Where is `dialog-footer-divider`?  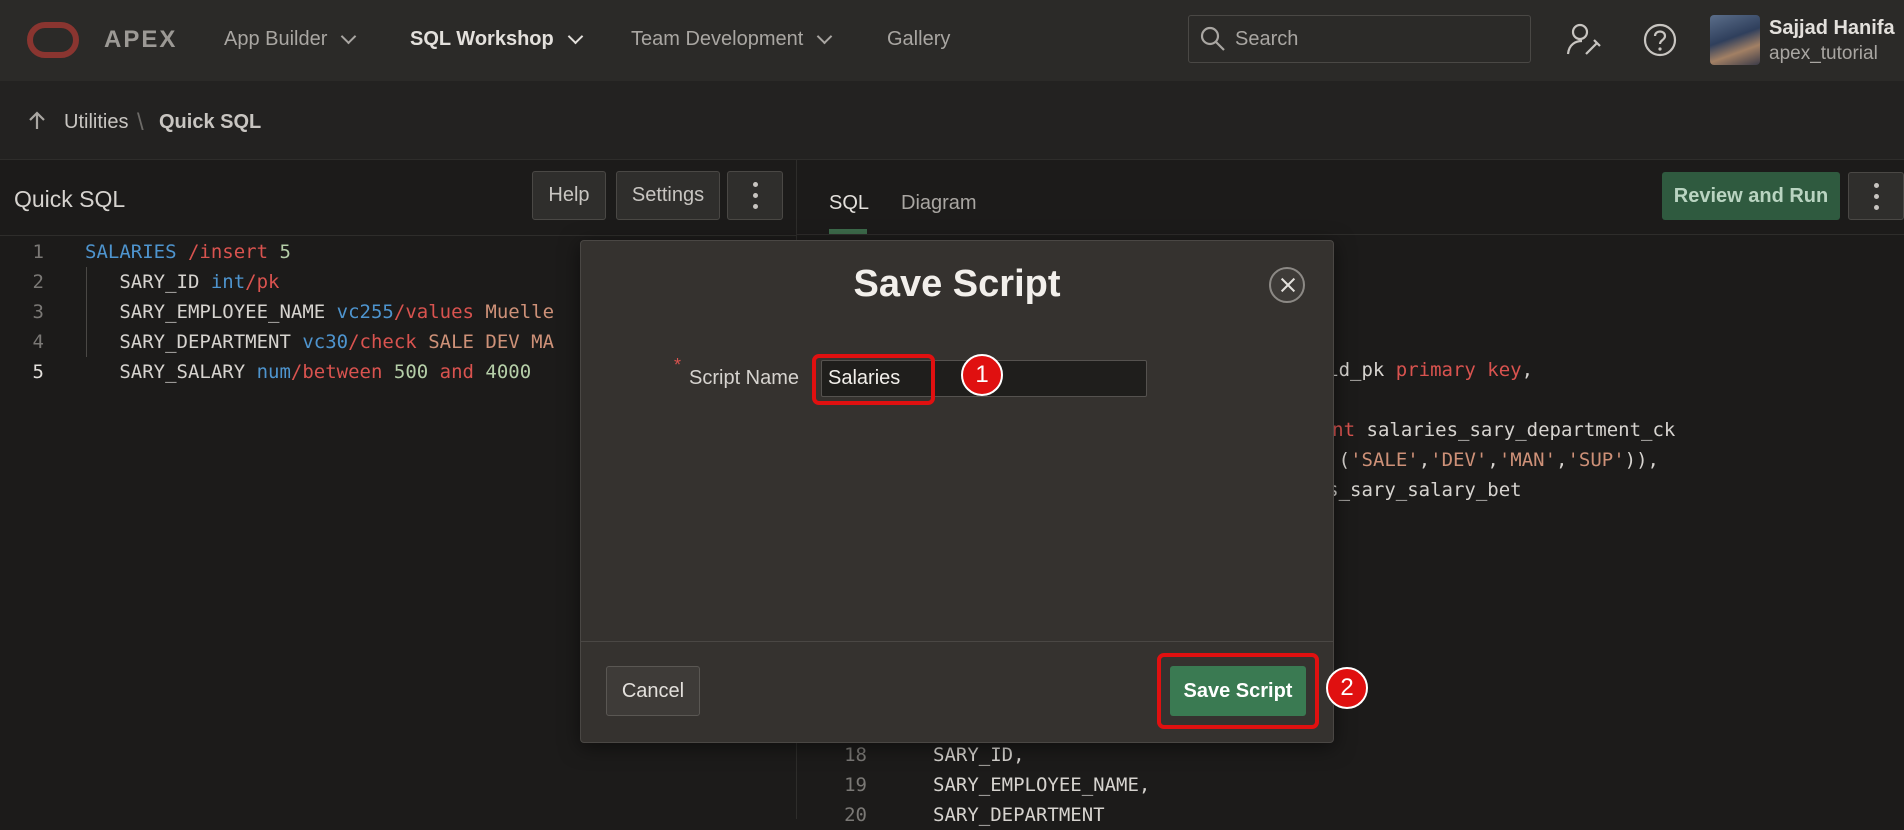 dialog-footer-divider is located at coordinates (957, 641).